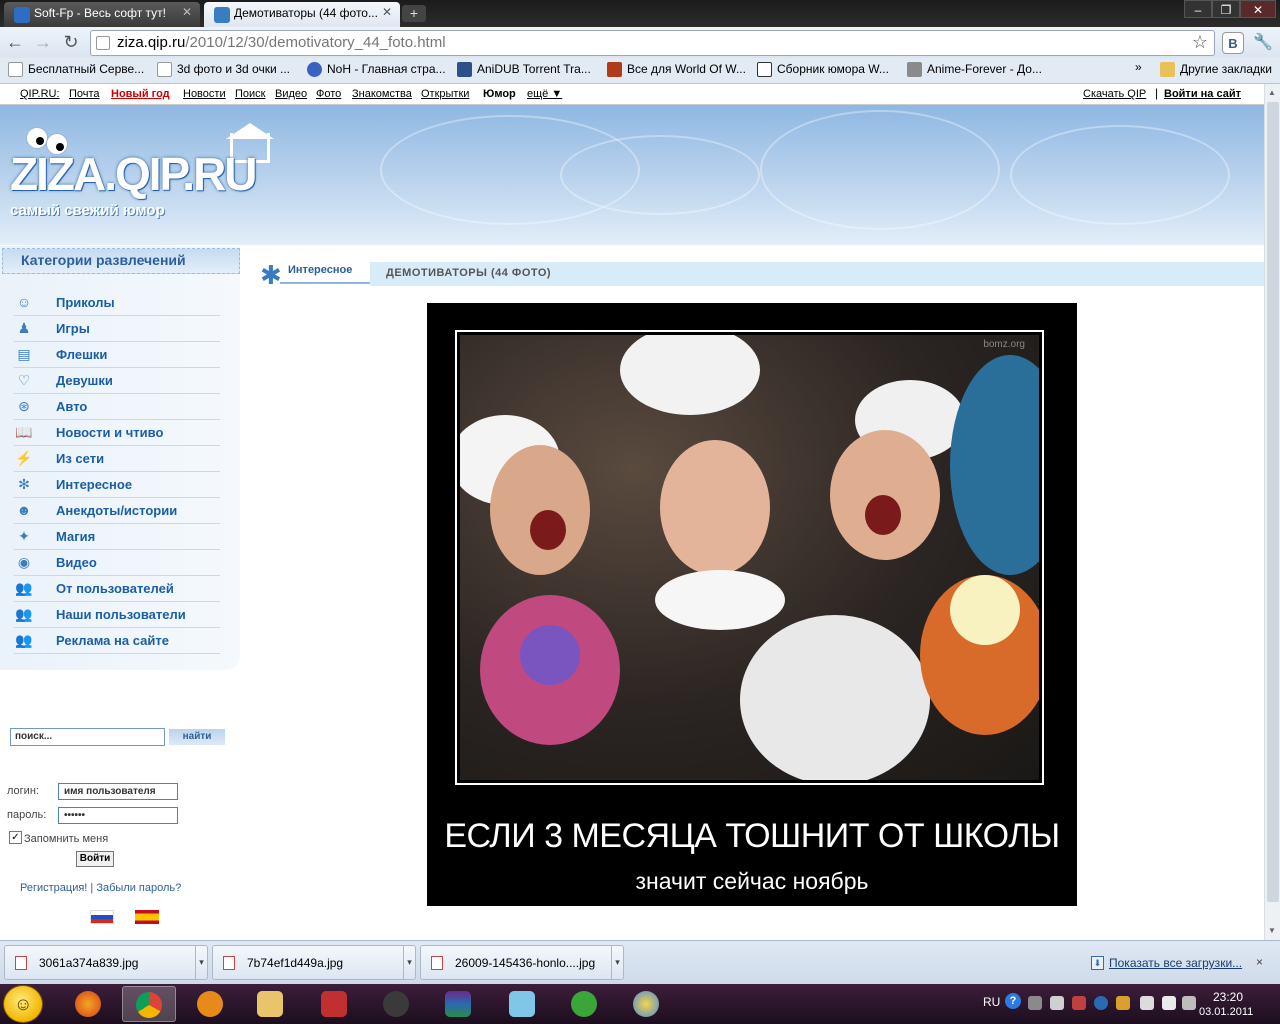 The width and height of the screenshot is (1280, 1024). Describe the element at coordinates (459, 1004) in the screenshot. I see `taskbar-winrar` at that location.